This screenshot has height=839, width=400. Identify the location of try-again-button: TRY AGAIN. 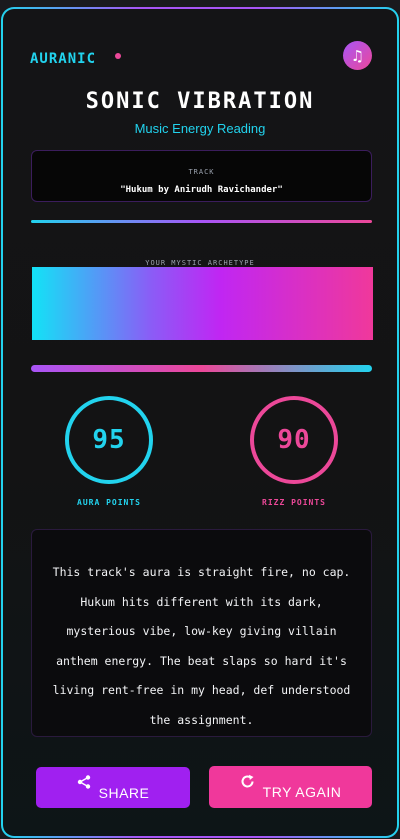
(290, 787).